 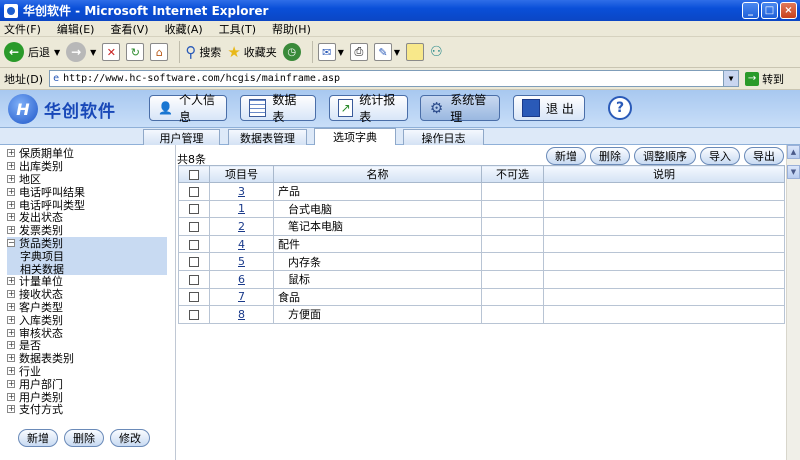 I want to click on search-button: ⚲ 搜索, so click(x=203, y=52).